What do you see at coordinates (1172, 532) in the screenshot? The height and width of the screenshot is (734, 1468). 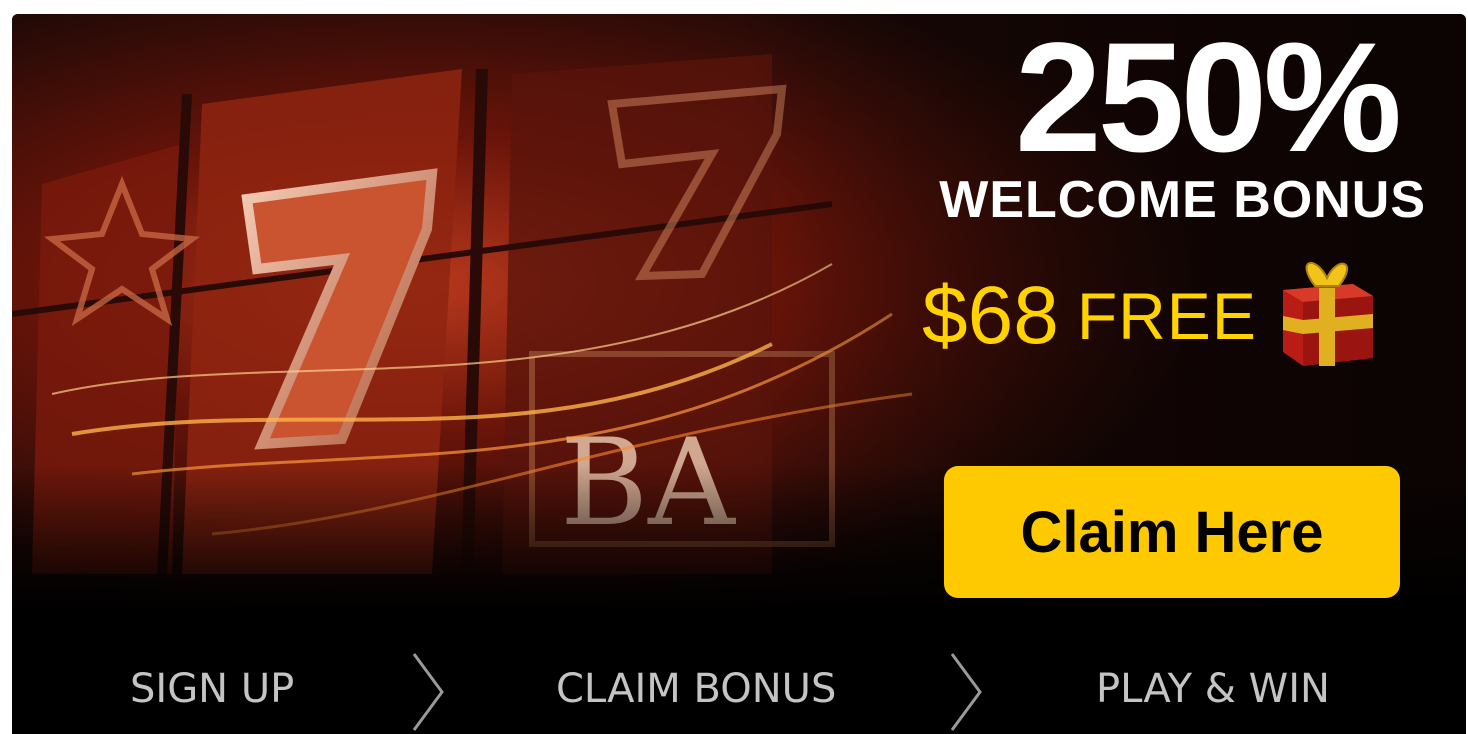 I see `claim-here-button: Claim Here` at bounding box center [1172, 532].